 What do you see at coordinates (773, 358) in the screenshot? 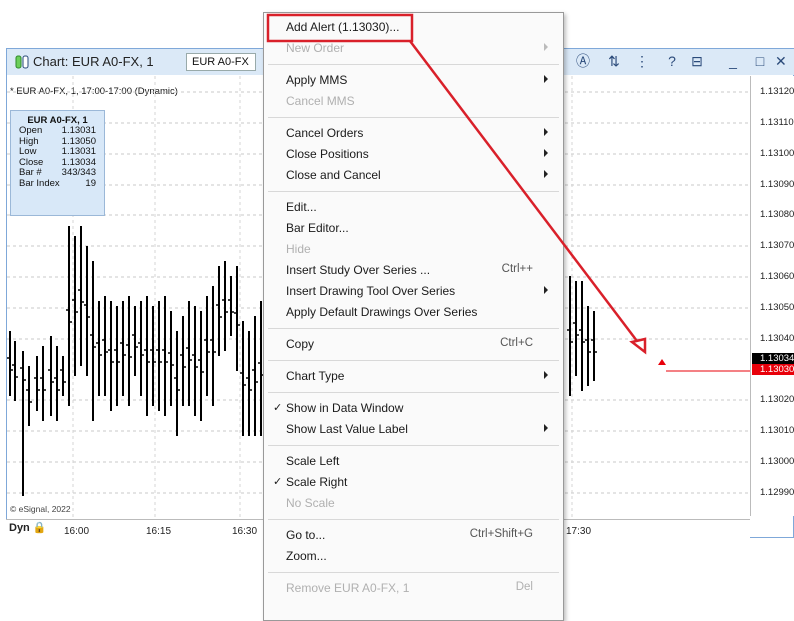
I see `last-value-label: 1.13034` at bounding box center [773, 358].